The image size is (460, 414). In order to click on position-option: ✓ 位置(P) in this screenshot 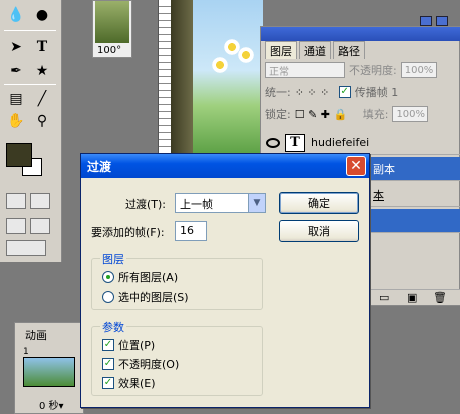, I will do `click(128, 345)`.